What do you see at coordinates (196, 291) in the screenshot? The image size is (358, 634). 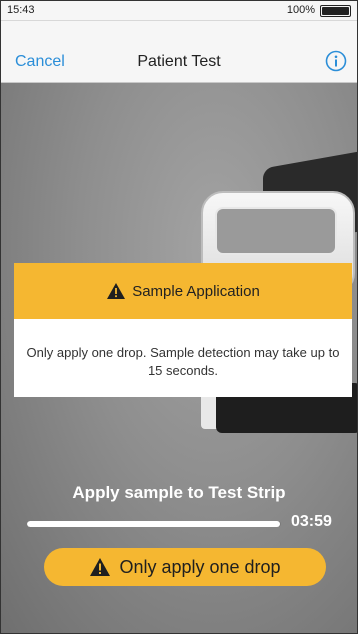 I see `dialog-title: Sample Application` at bounding box center [196, 291].